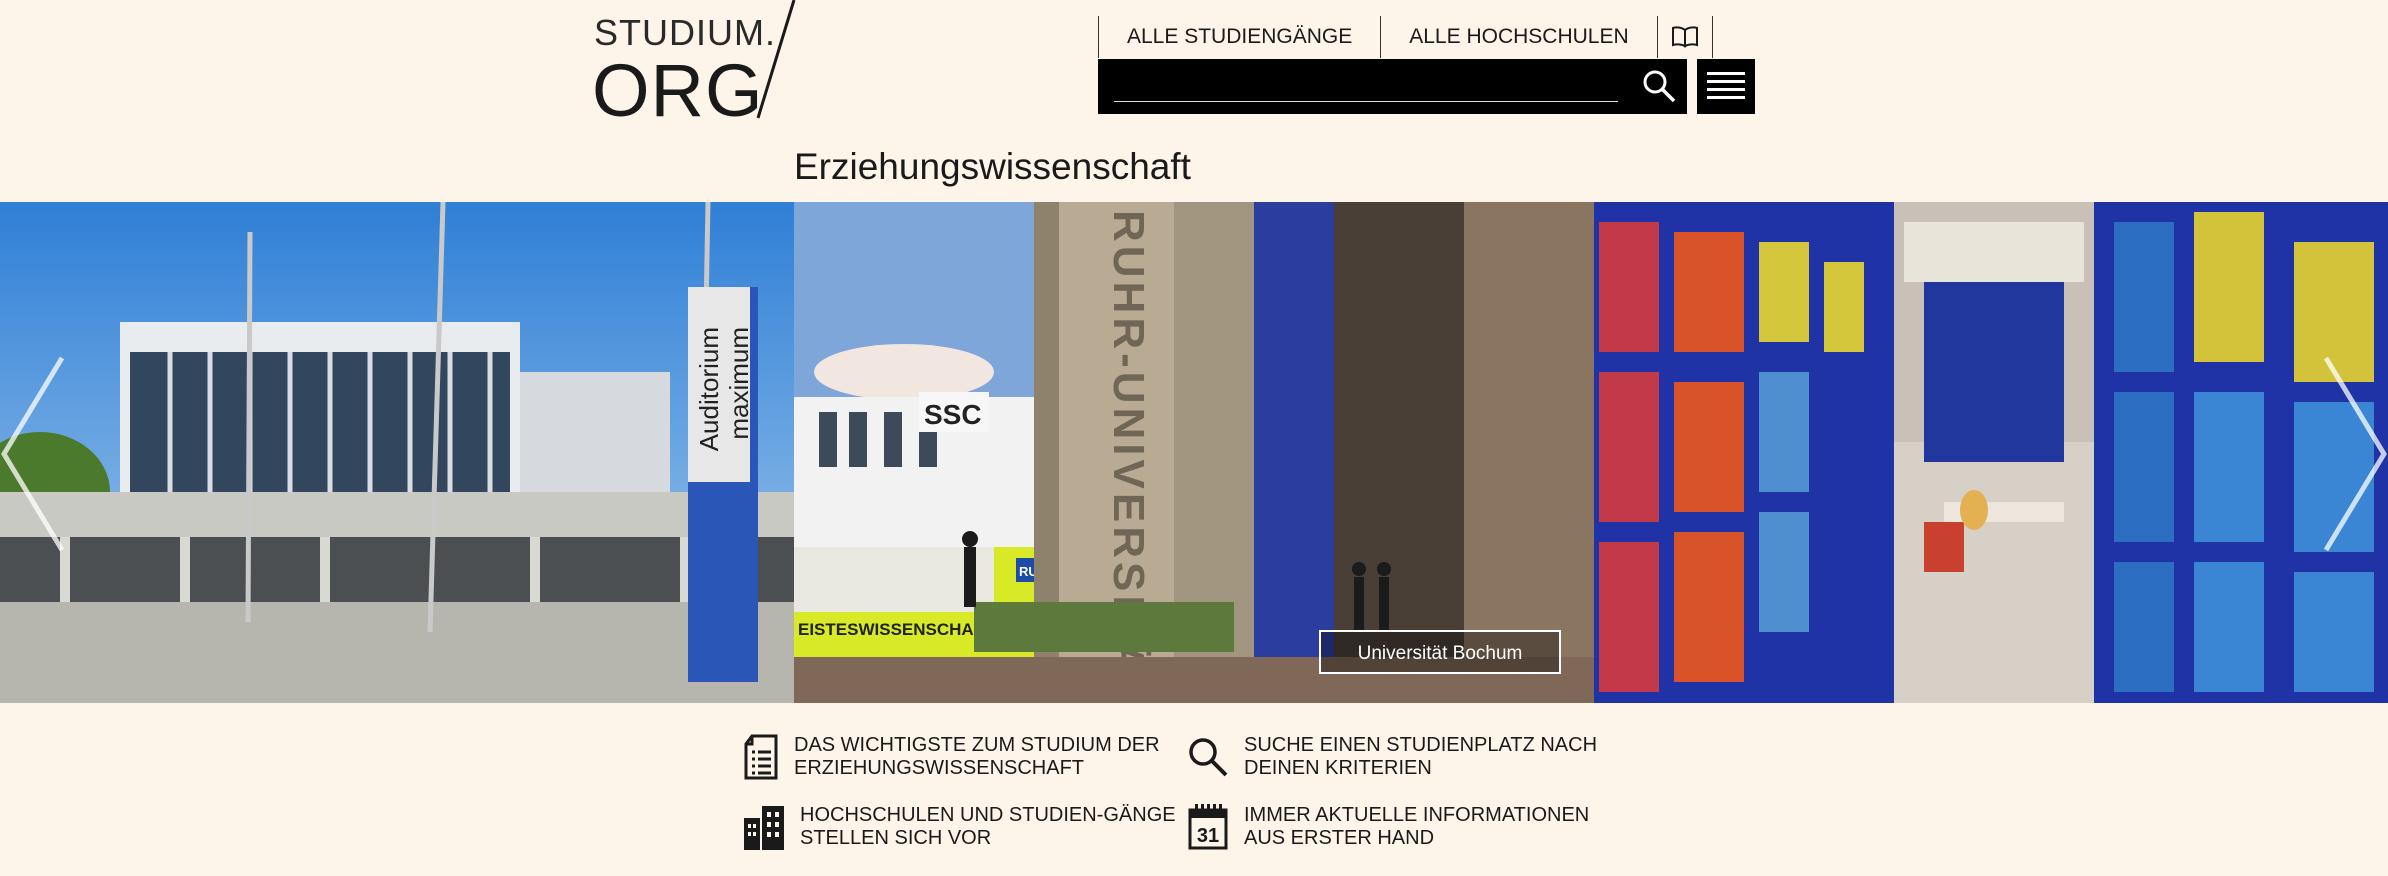 This screenshot has height=876, width=2388. Describe the element at coordinates (764, 828) in the screenshot. I see `buildings-icon` at that location.